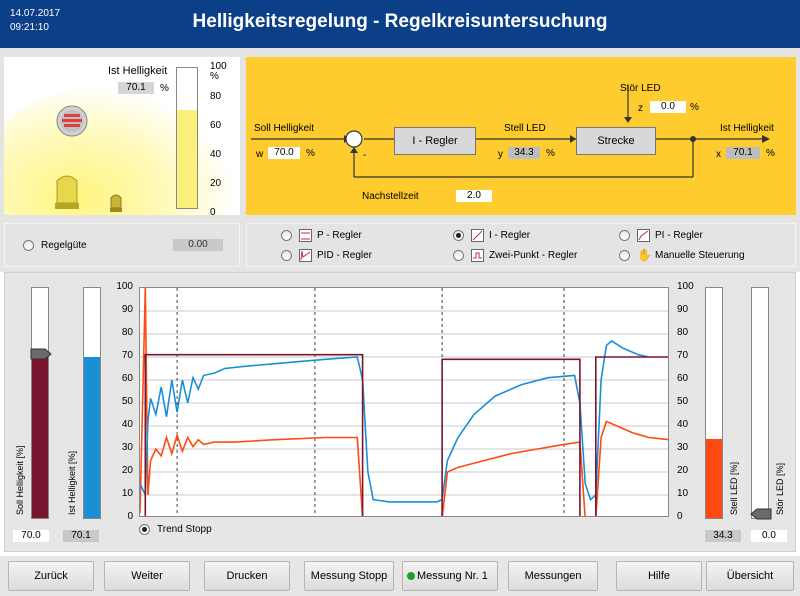 The height and width of the screenshot is (596, 800). What do you see at coordinates (198, 245) in the screenshot?
I see `regelguete-value: 0.00` at bounding box center [198, 245].